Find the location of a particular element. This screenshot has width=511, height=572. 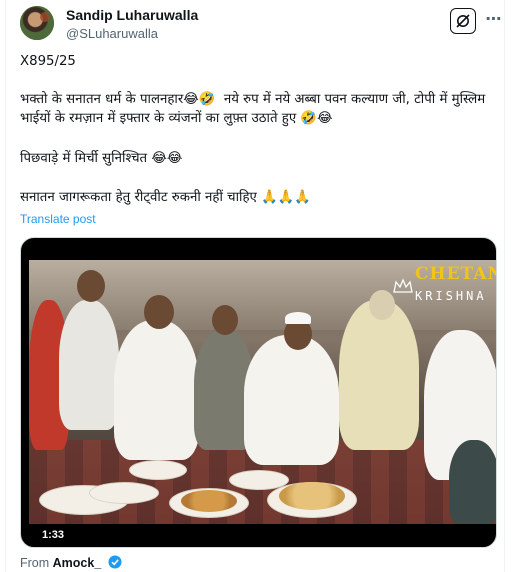

grok-button is located at coordinates (463, 21).